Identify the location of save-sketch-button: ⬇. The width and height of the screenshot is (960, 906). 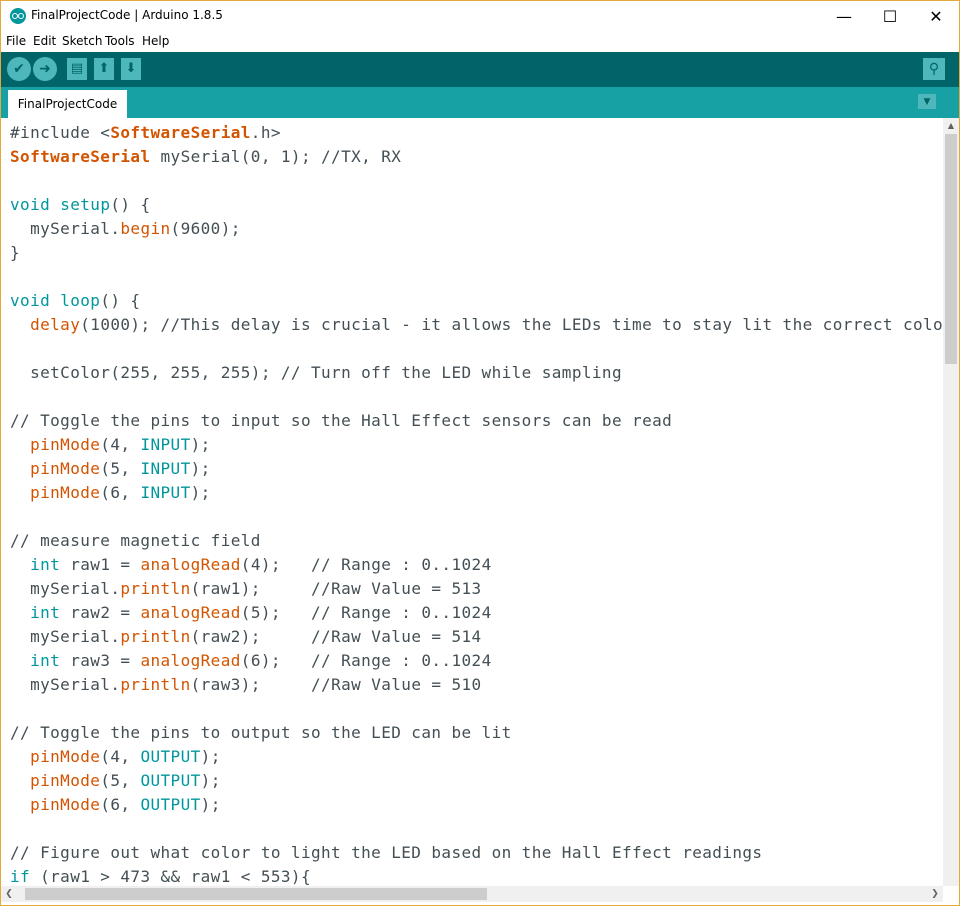
(131, 69).